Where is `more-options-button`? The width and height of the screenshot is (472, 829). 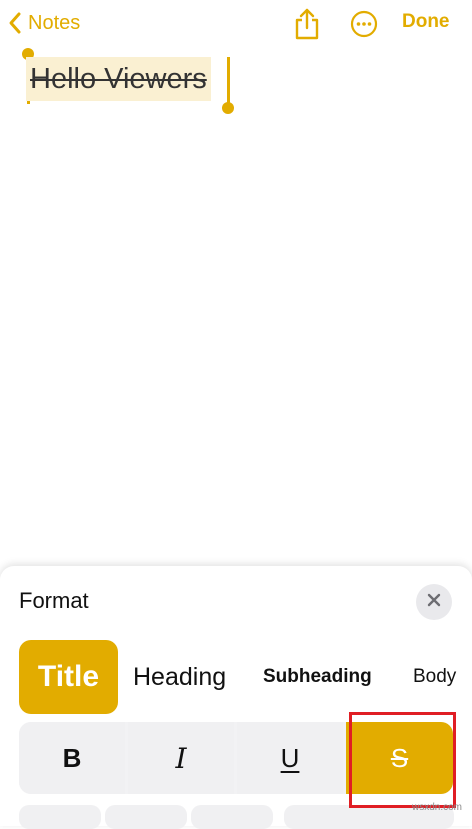 more-options-button is located at coordinates (364, 24).